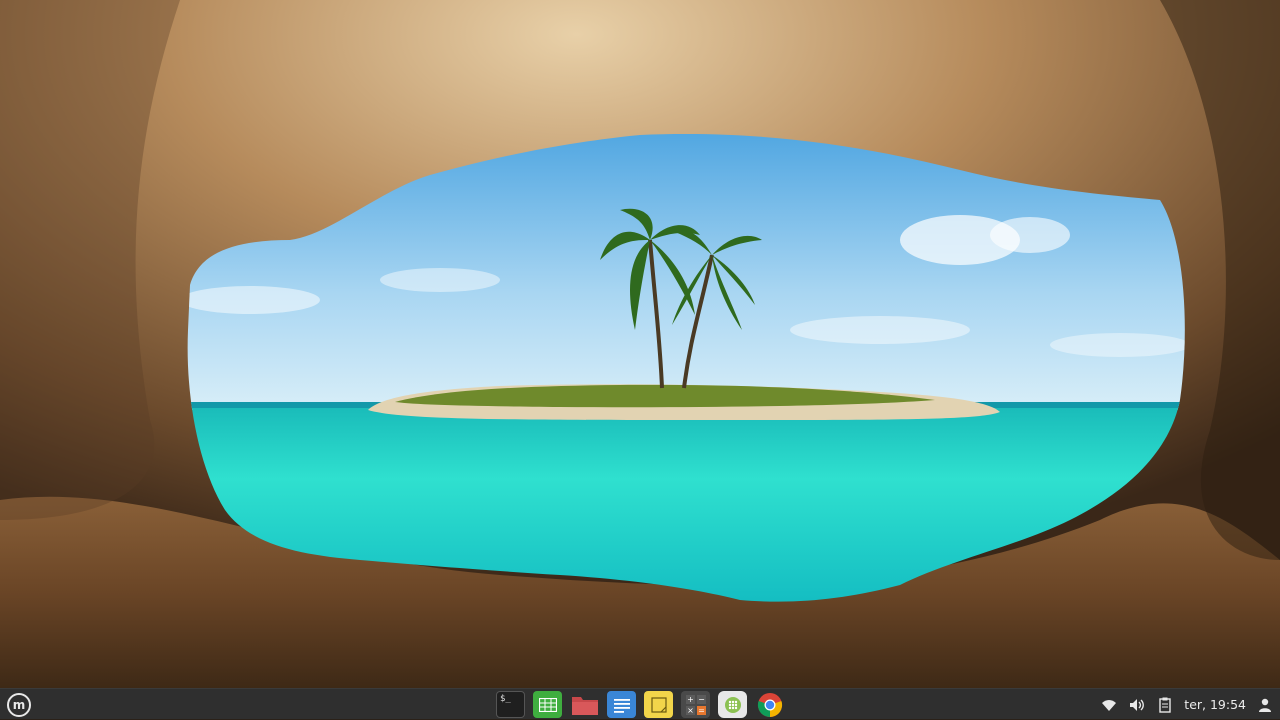 This screenshot has width=1280, height=720. I want to click on volume-icon, so click(1137, 704).